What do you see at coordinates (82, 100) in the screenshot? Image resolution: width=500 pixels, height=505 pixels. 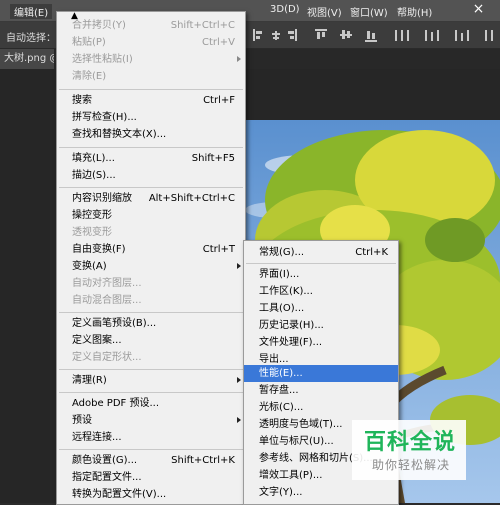 I see `menu-item-label: 搜索` at bounding box center [82, 100].